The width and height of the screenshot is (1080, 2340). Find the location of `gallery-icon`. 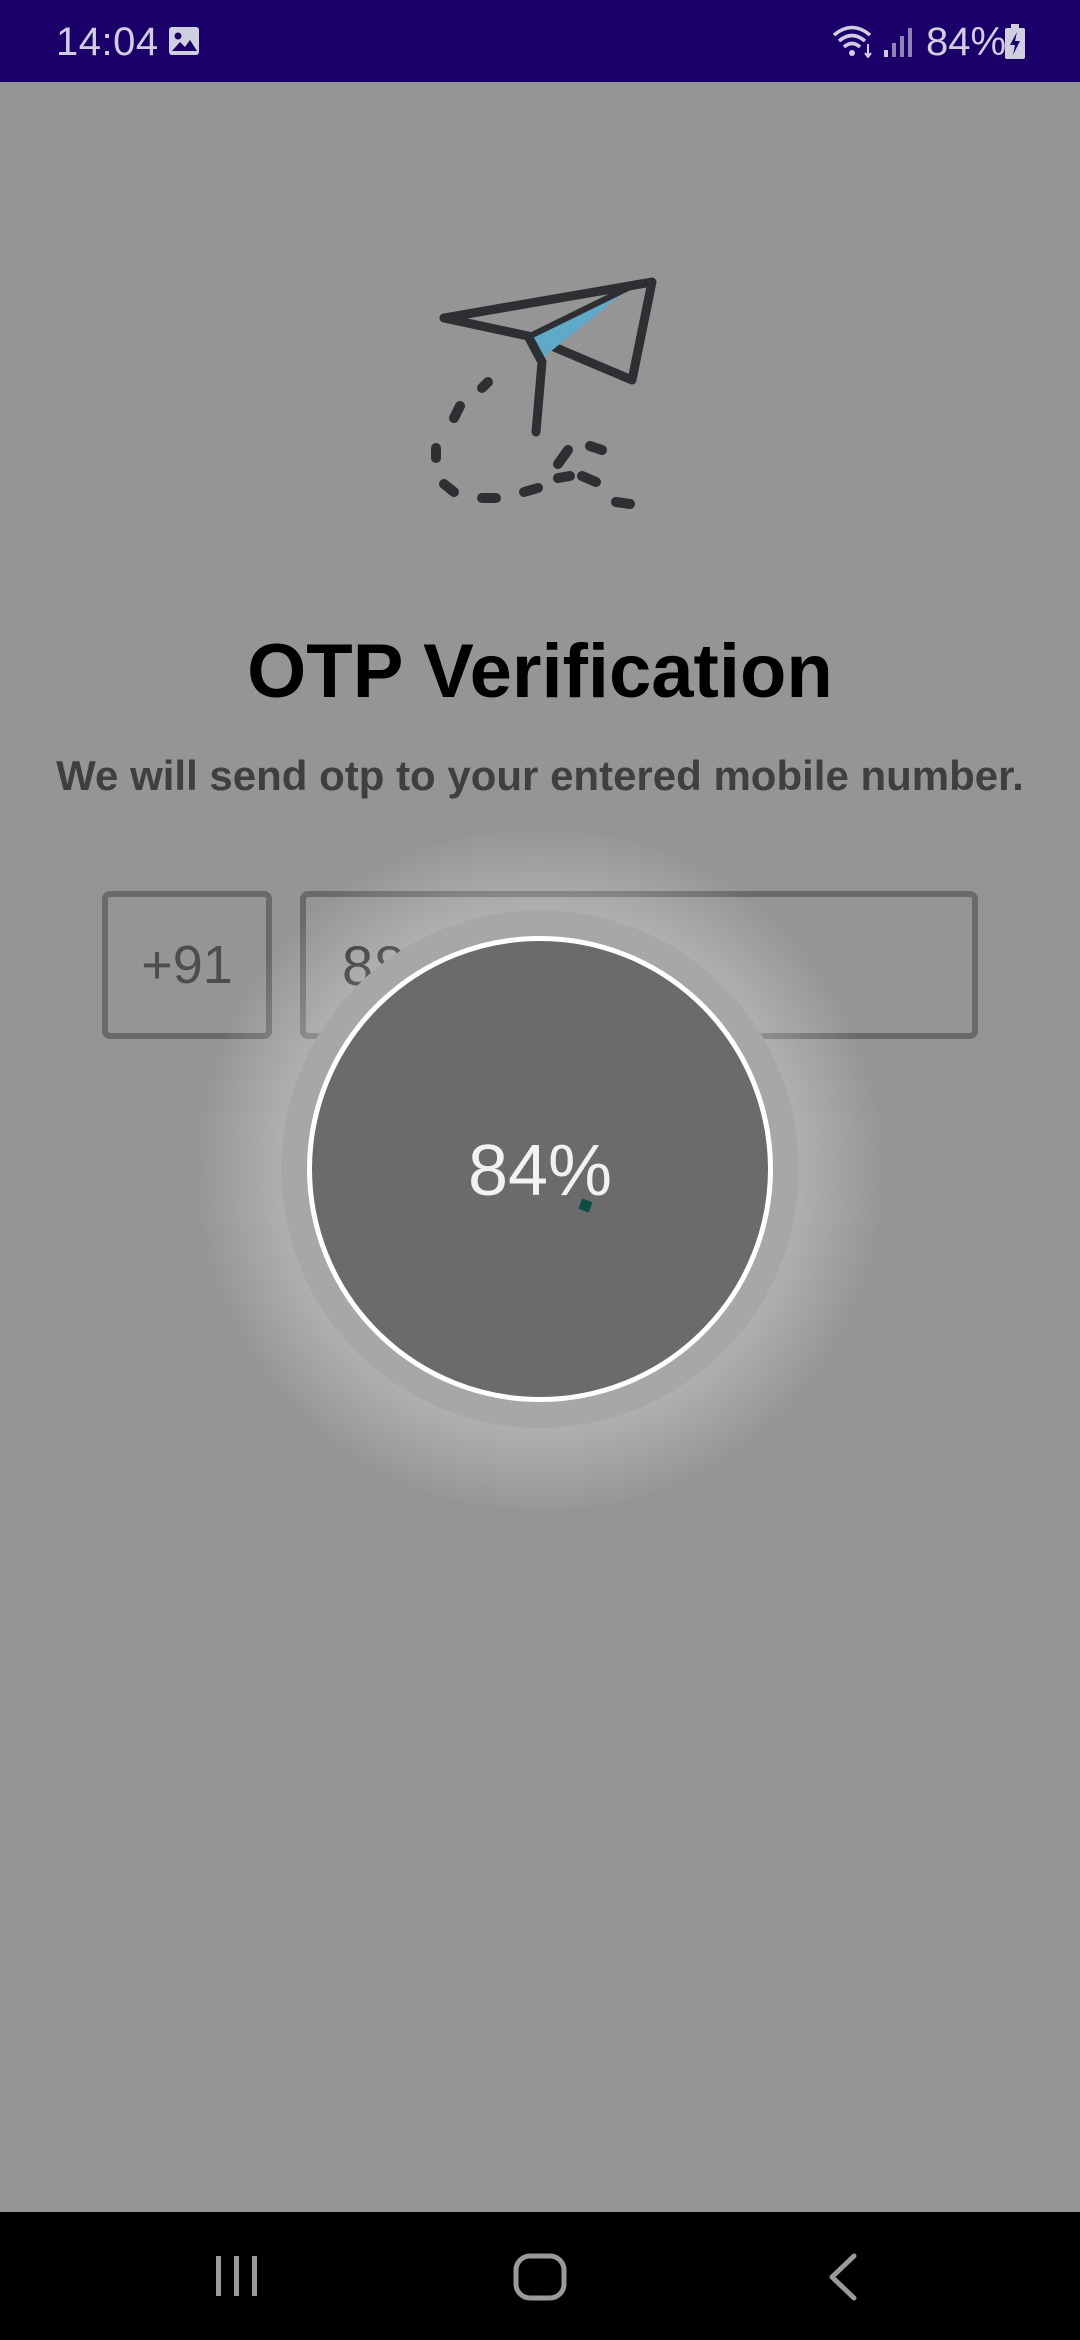

gallery-icon is located at coordinates (184, 41).